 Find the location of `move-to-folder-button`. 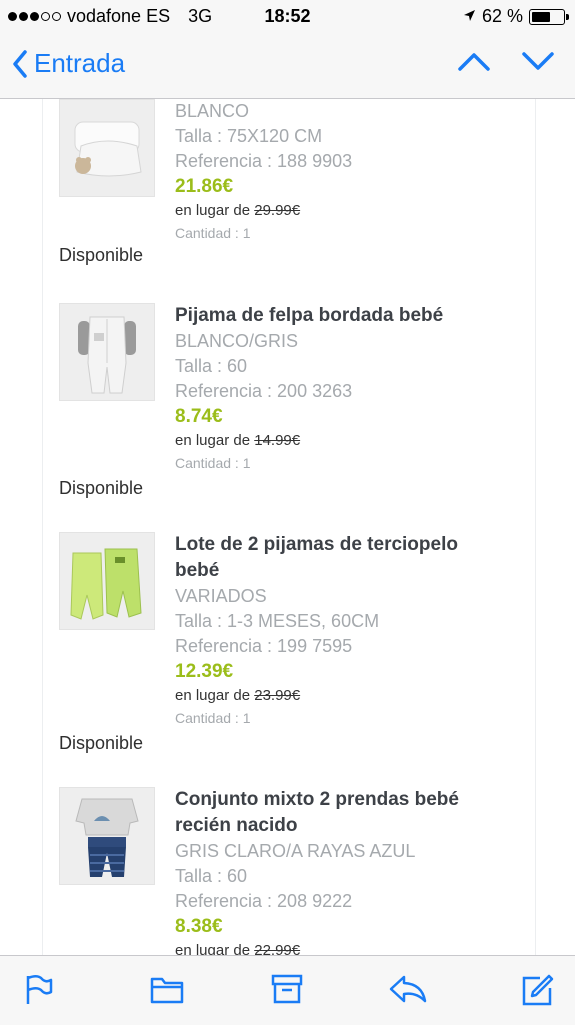

move-to-folder-button is located at coordinates (167, 991).